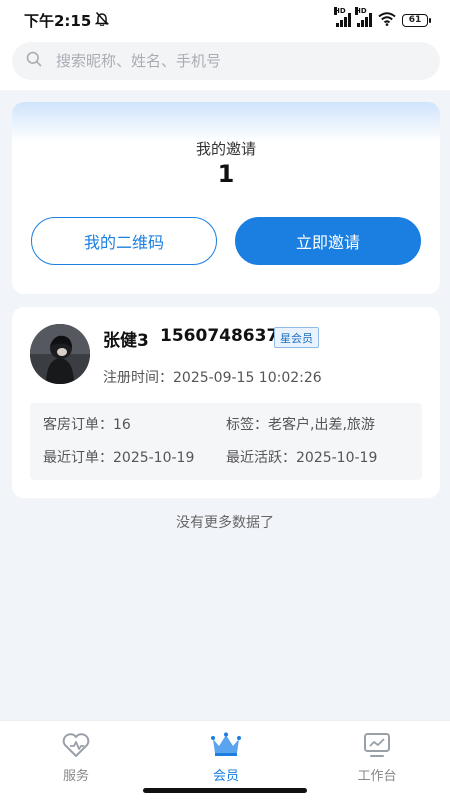  I want to click on invite-now-button: 立即邀请, so click(328, 241).